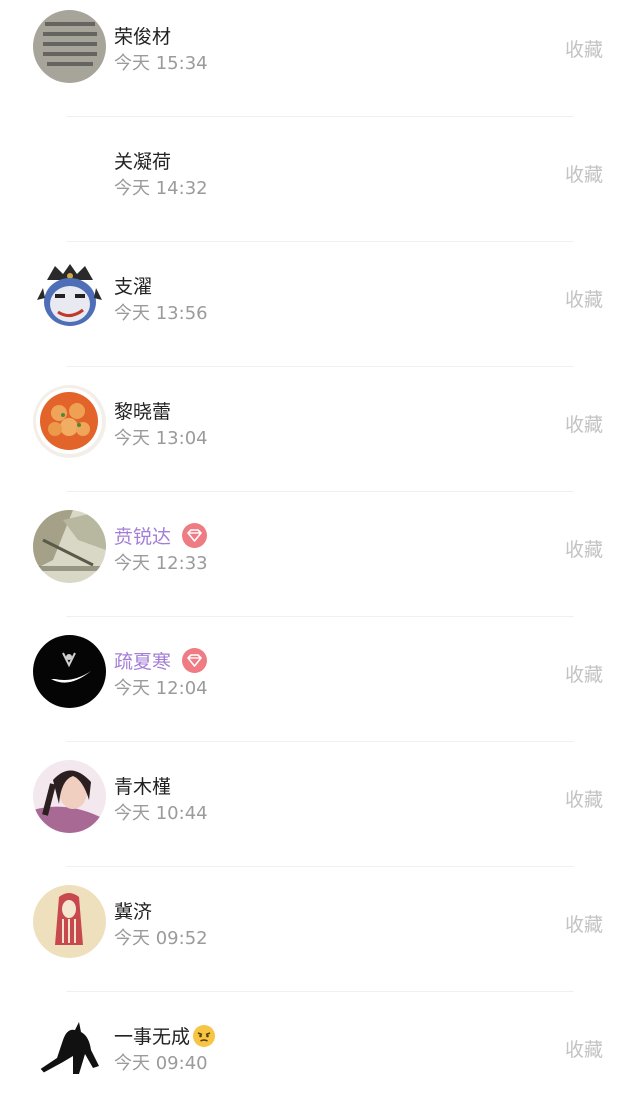 This screenshot has width=640, height=1097. I want to click on timestamp: 今天 14:32, so click(161, 188).